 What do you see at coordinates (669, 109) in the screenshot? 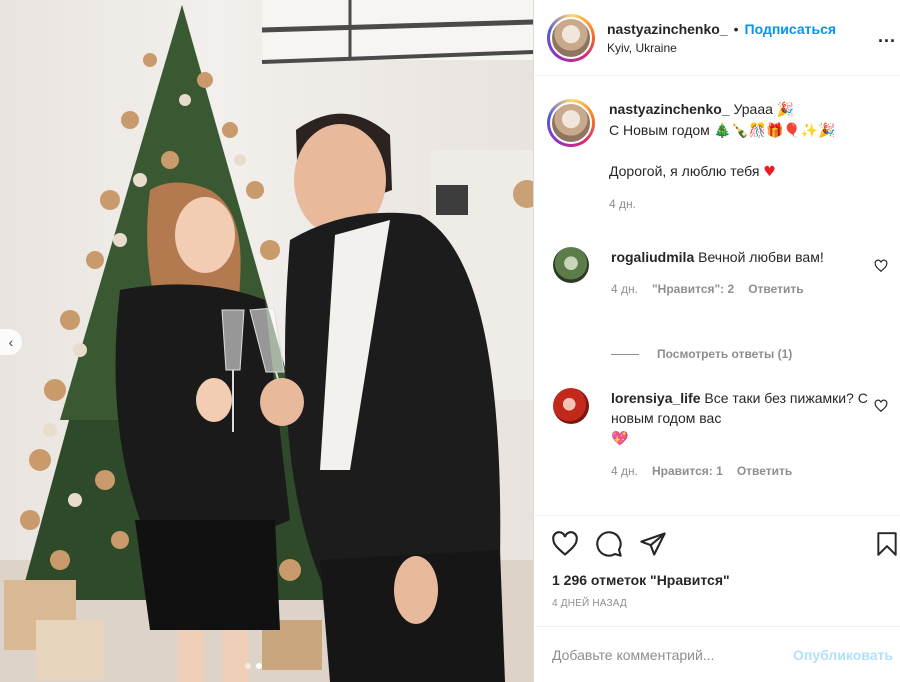
I see `caption-username: nastyazinchenko_` at bounding box center [669, 109].